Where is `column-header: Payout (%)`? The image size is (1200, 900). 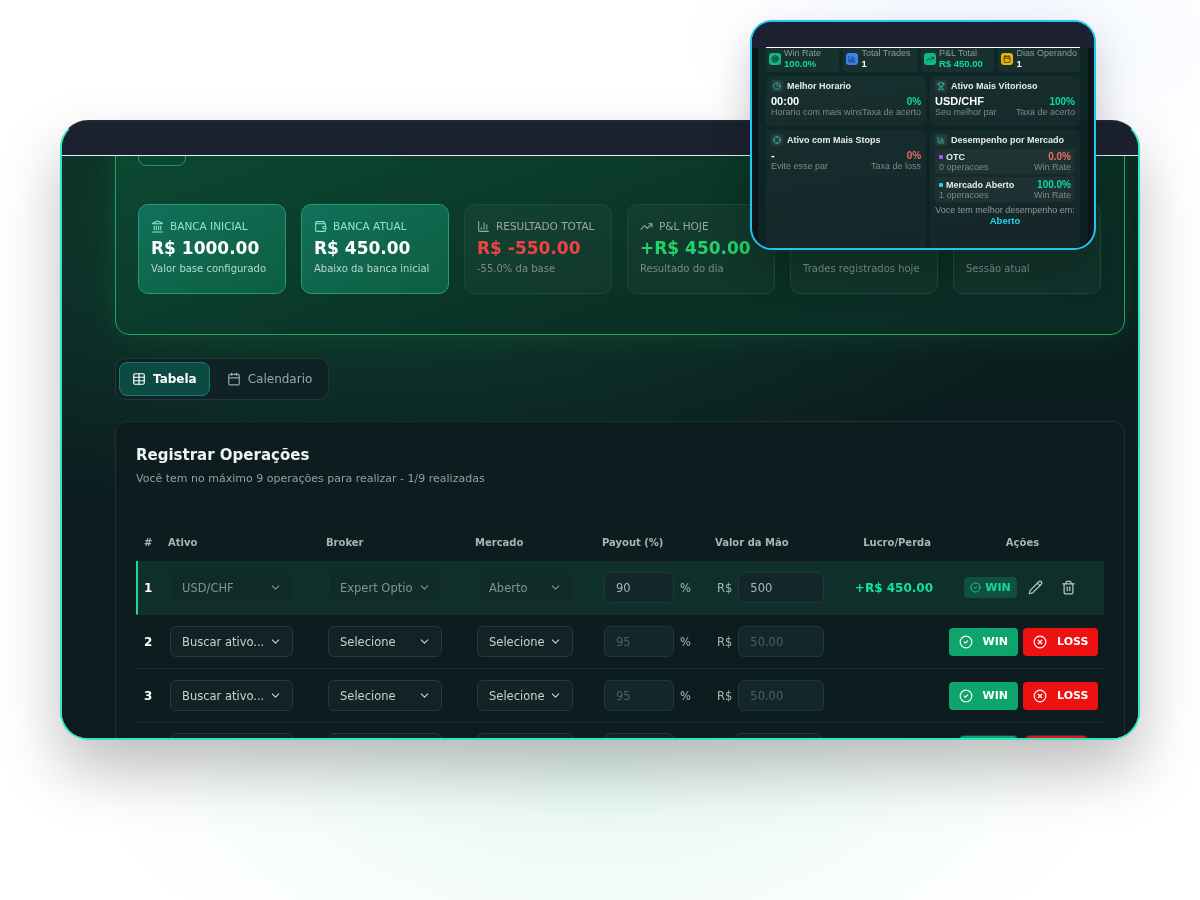 column-header: Payout (%) is located at coordinates (633, 542).